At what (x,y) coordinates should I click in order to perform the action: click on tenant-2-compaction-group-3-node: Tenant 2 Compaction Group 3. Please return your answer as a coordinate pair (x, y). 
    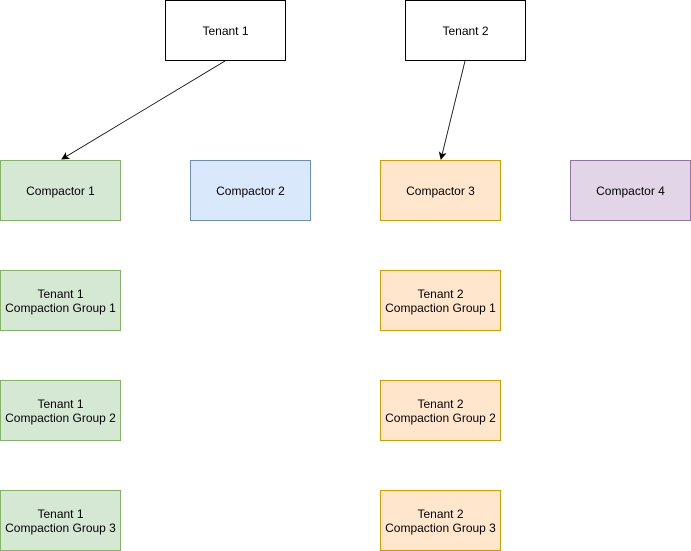
    Looking at the image, I should click on (440, 520).